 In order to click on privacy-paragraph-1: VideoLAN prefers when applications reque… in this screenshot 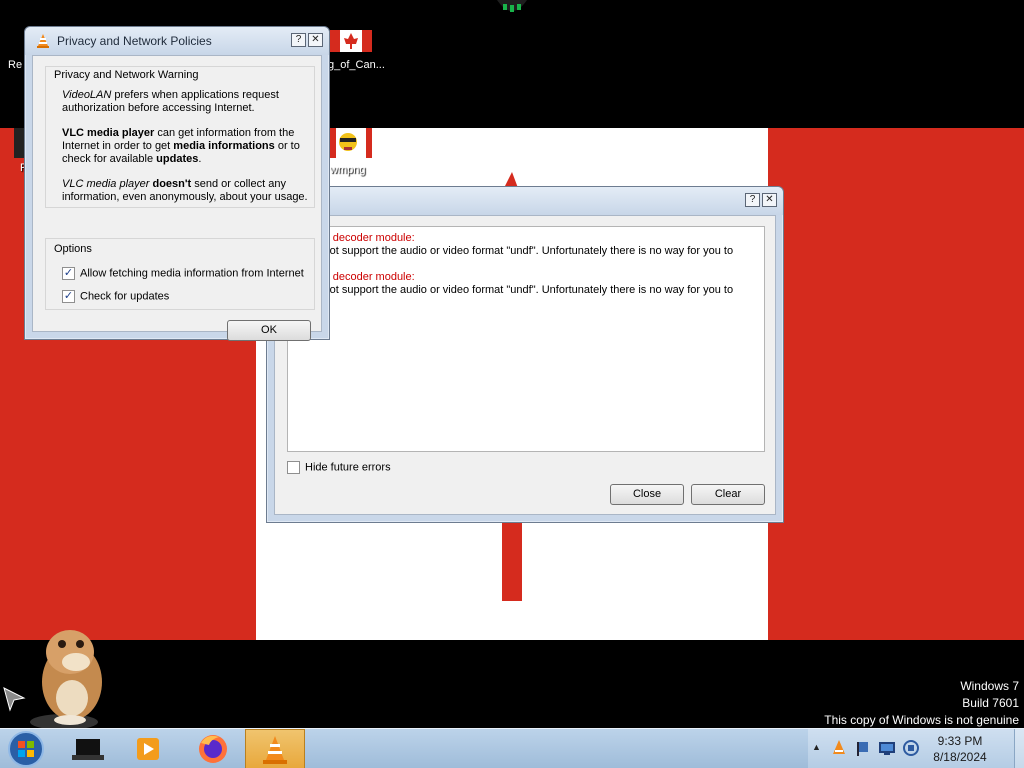, I will do `click(187, 102)`.